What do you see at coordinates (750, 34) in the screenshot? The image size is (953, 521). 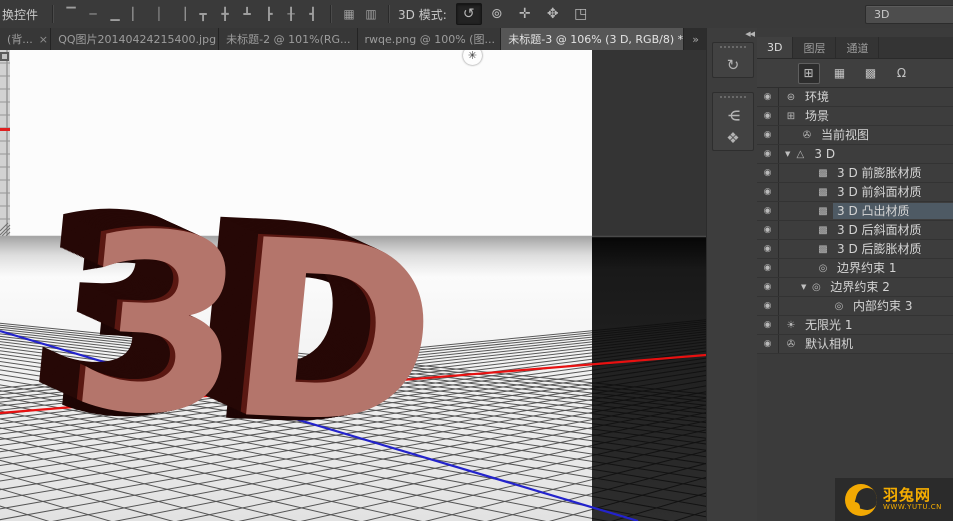 I see `collapse-panels-icon: ◀◀` at bounding box center [750, 34].